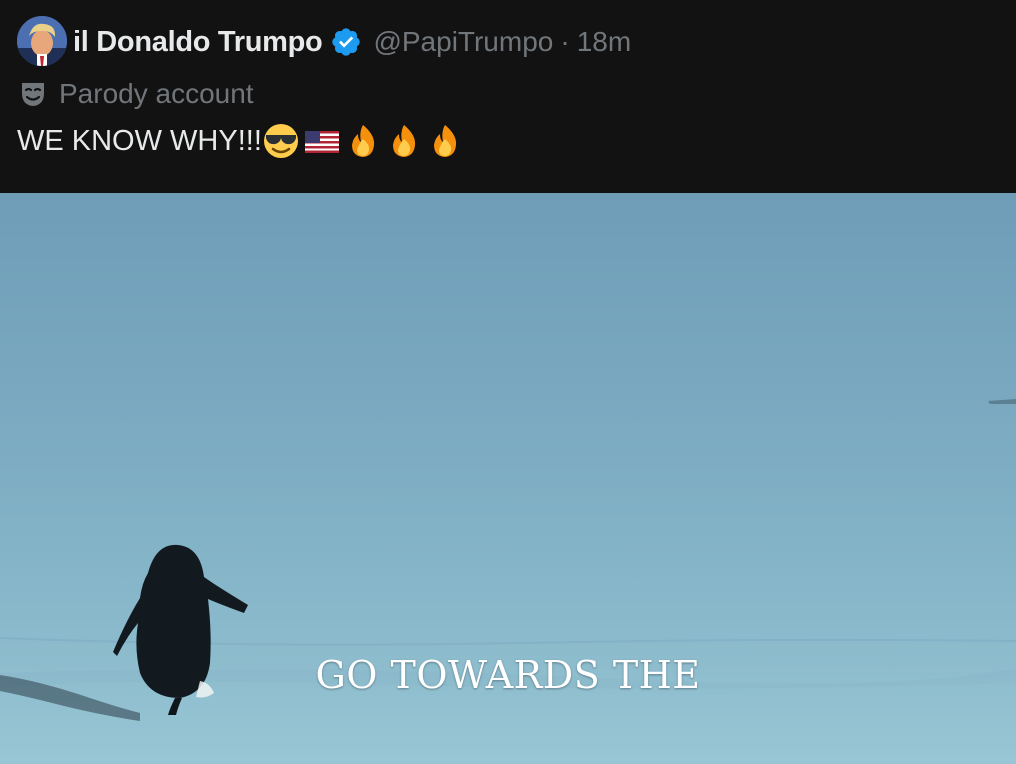 Image resolution: width=1016 pixels, height=764 pixels. What do you see at coordinates (604, 42) in the screenshot?
I see `timestamp: 18m` at bounding box center [604, 42].